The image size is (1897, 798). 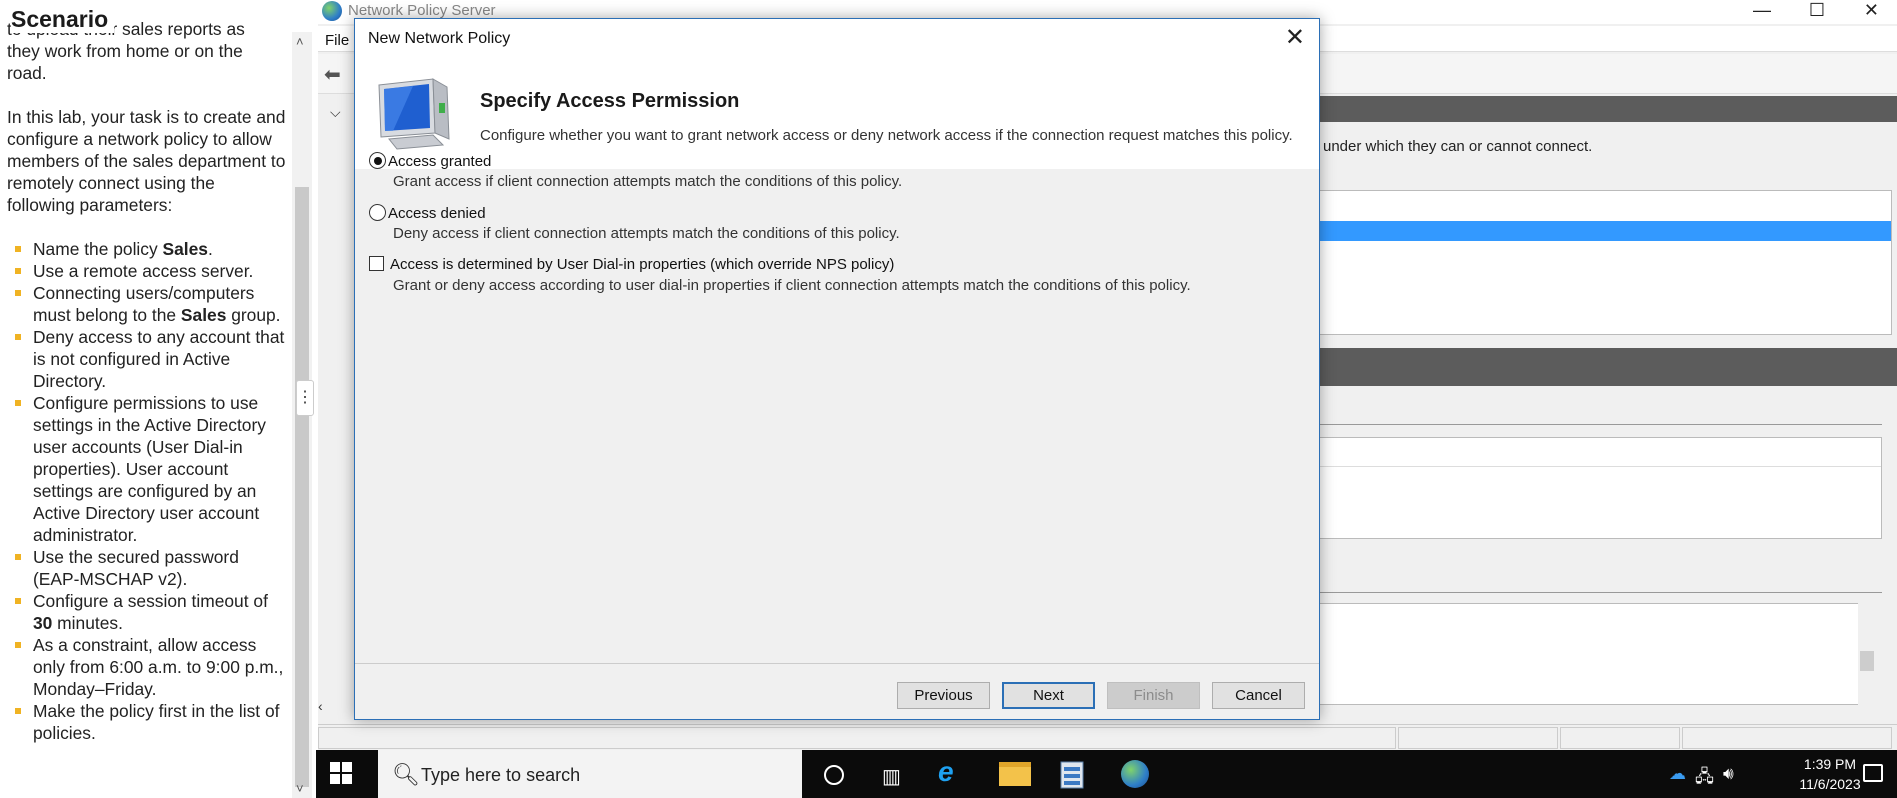 What do you see at coordinates (335, 112) in the screenshot?
I see `tree-expand-chevron-icon: ⌵` at bounding box center [335, 112].